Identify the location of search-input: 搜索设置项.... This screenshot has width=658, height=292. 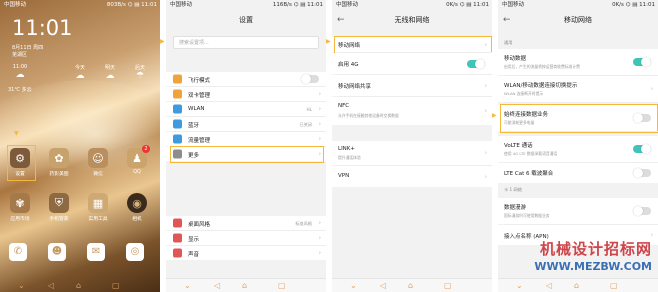
(246, 42).